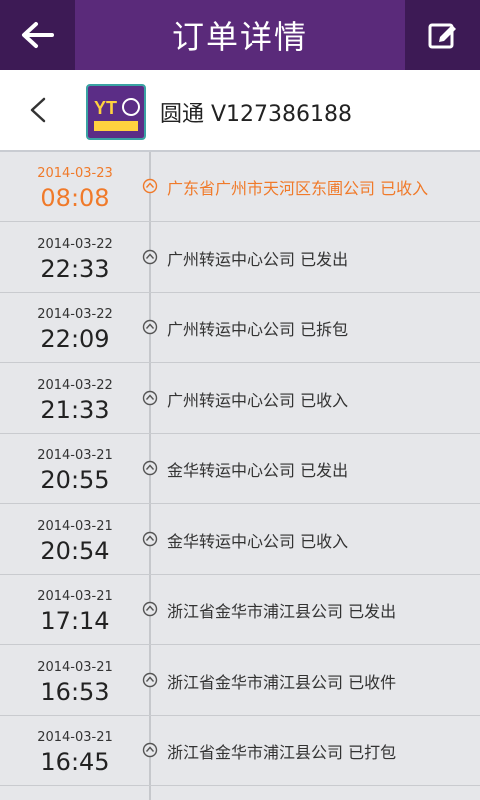 The height and width of the screenshot is (800, 480). I want to click on tracking-row: 2014-03-21 16:45 浙江省金华市浦江县公司 已打包, so click(240, 751).